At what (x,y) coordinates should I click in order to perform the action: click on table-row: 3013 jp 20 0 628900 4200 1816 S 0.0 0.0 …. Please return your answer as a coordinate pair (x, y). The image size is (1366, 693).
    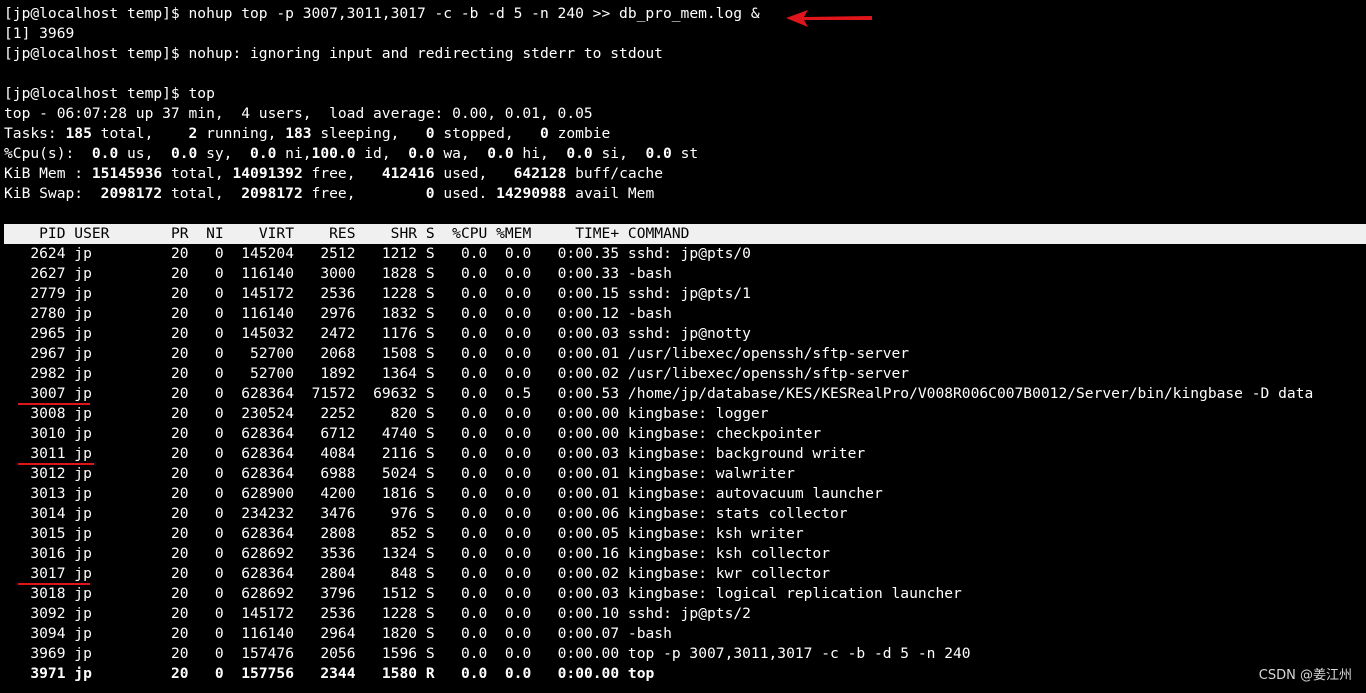
    Looking at the image, I should click on (685, 494).